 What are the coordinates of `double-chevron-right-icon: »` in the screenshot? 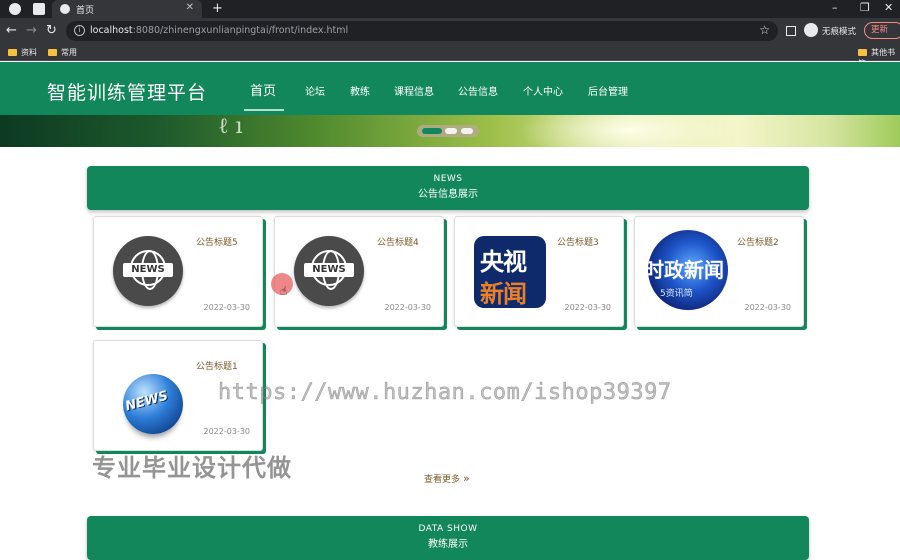 It's located at (466, 478).